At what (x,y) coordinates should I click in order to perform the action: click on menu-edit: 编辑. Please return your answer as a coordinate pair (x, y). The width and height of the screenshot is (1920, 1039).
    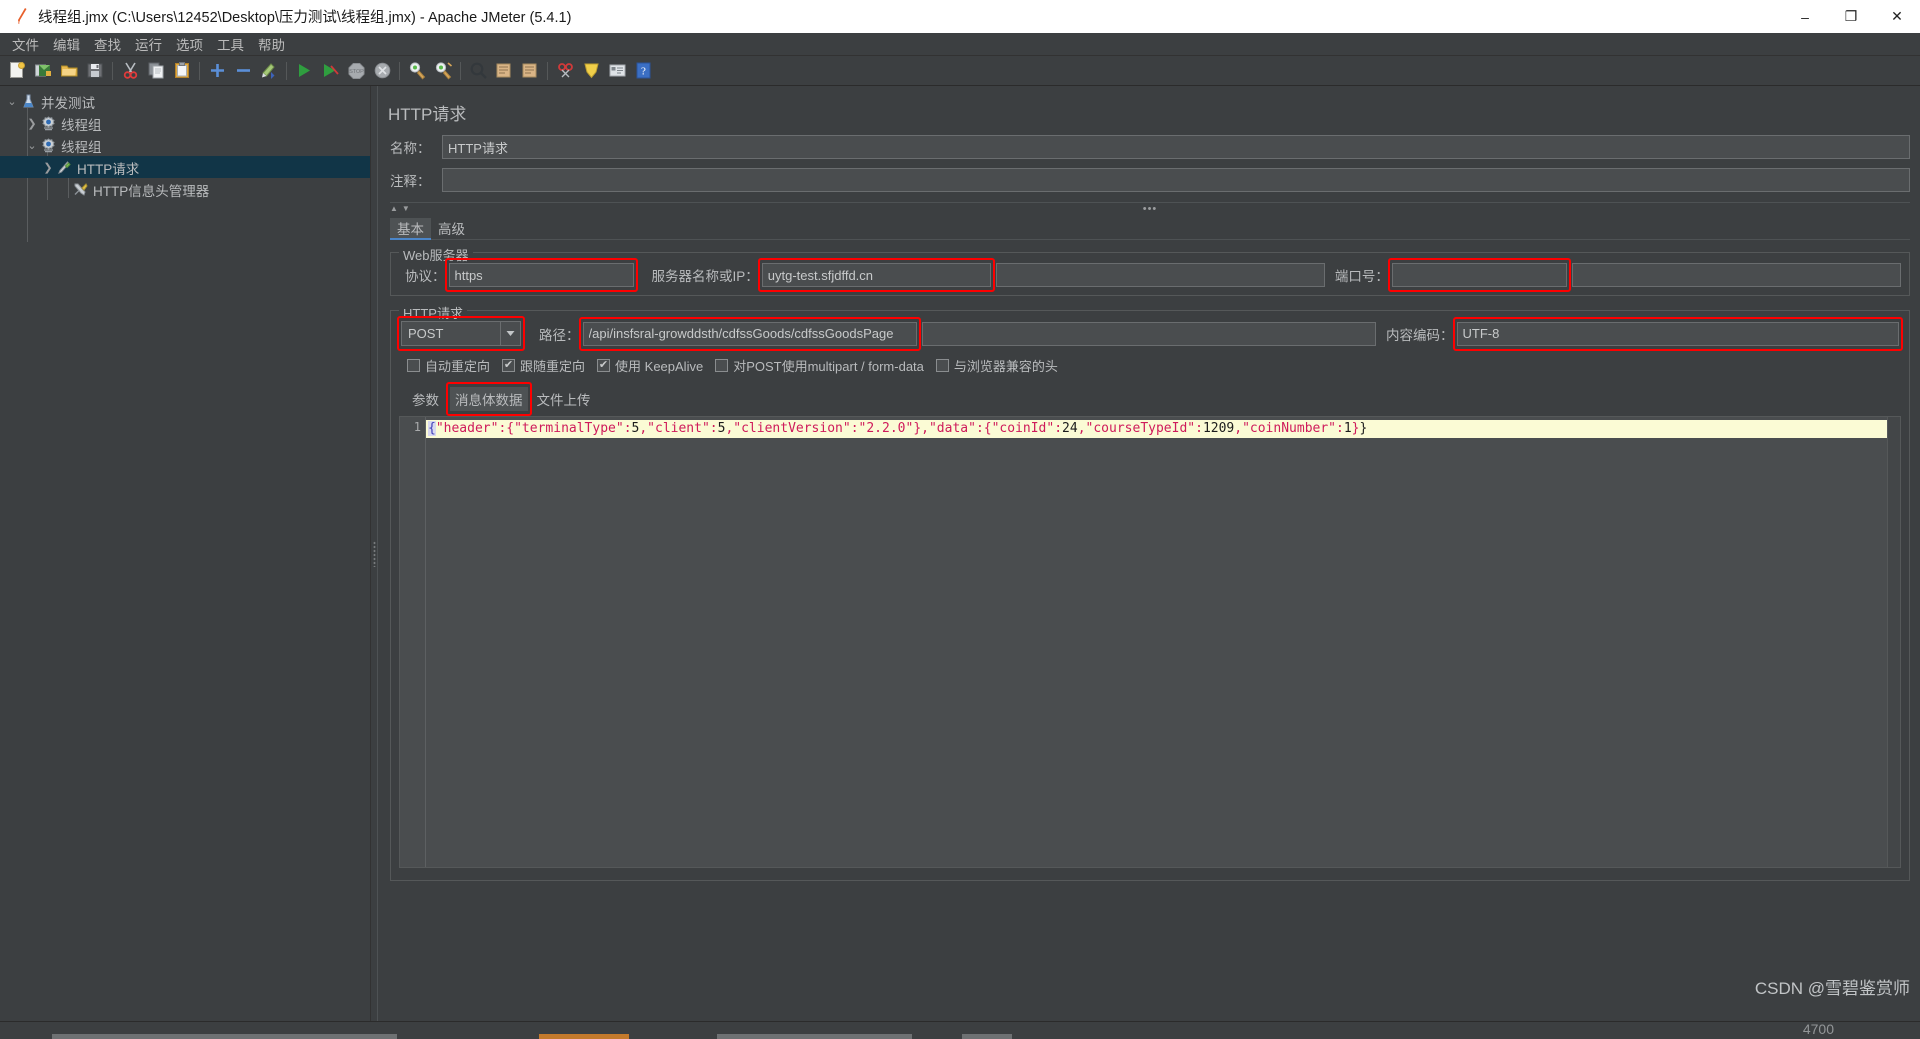
    Looking at the image, I should click on (66, 44).